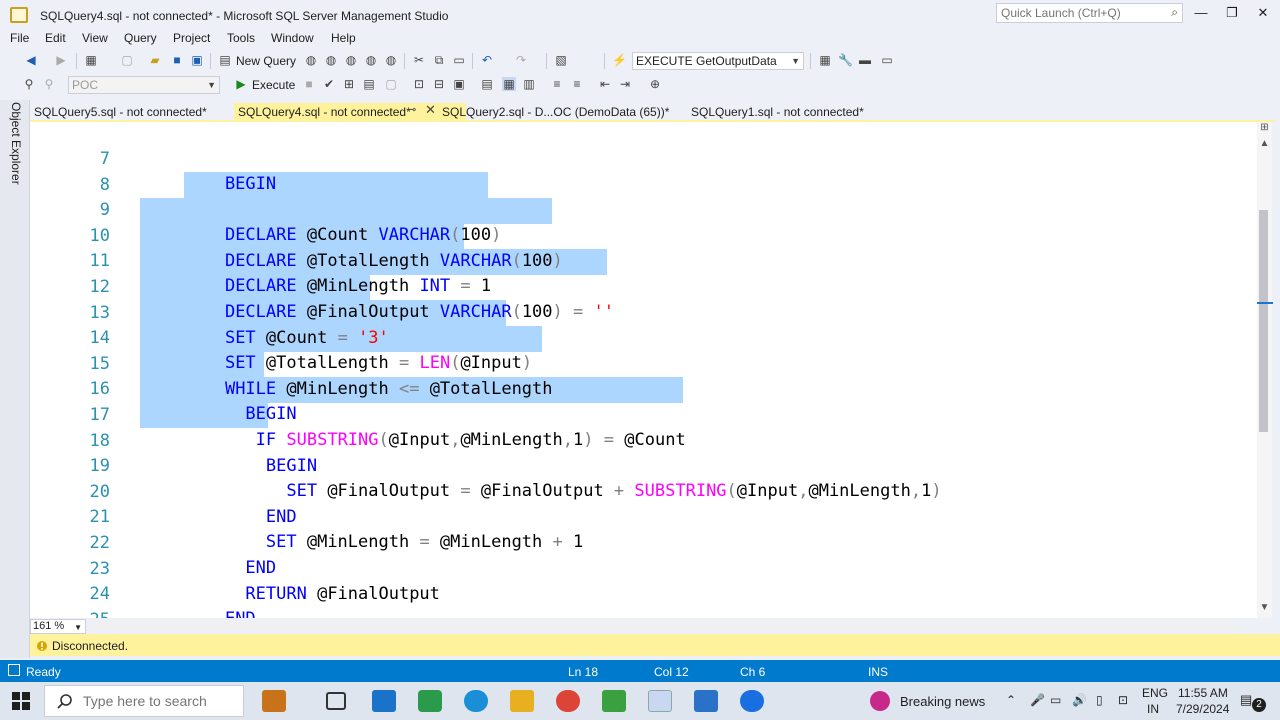 The width and height of the screenshot is (1280, 720). Describe the element at coordinates (643, 516) in the screenshot. I see `code-line: 21 SET @MinLength = @MinLength + 1` at that location.